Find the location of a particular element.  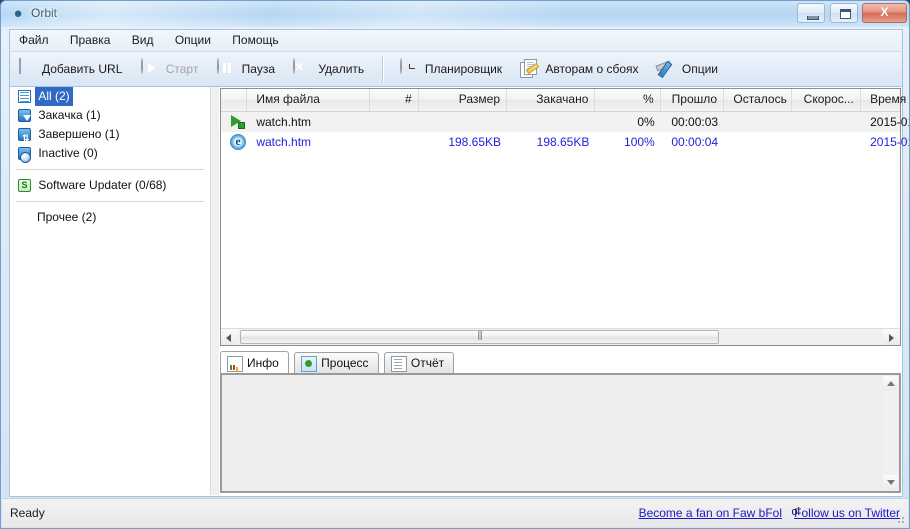

scheduler-label: Планировщик is located at coordinates (463, 69).